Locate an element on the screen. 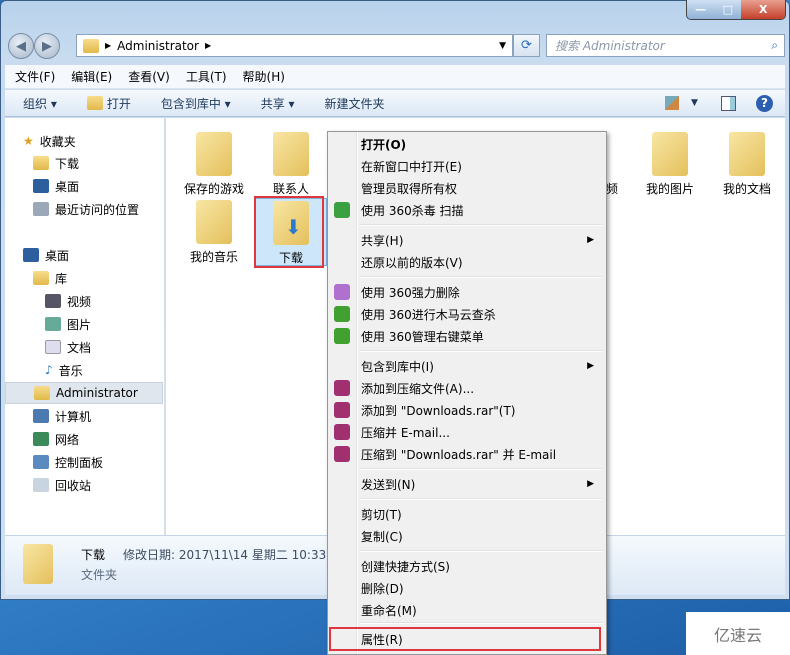  menu-item: 使用 360强力删除 is located at coordinates (467, 292).